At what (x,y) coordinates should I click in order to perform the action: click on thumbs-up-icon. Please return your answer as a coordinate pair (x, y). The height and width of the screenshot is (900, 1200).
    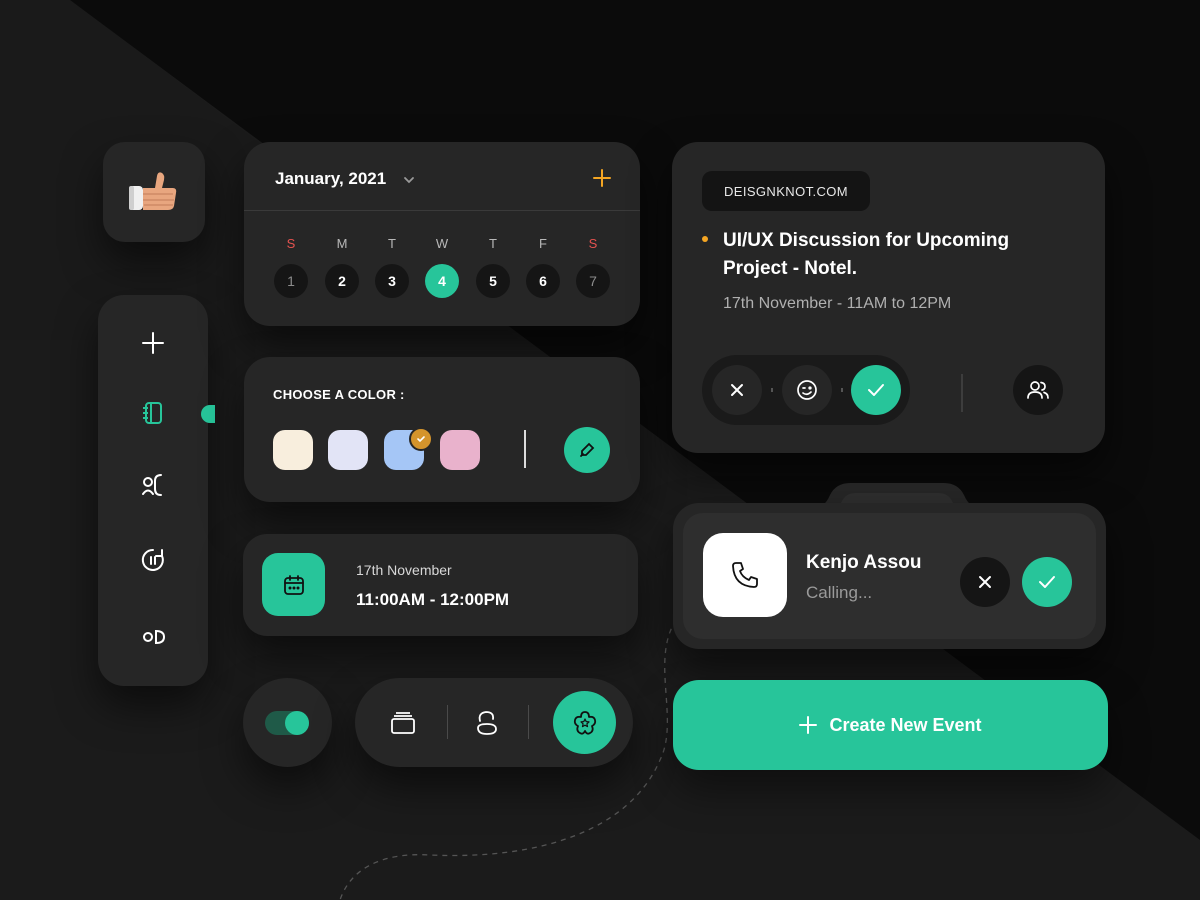
    Looking at the image, I should click on (153, 191).